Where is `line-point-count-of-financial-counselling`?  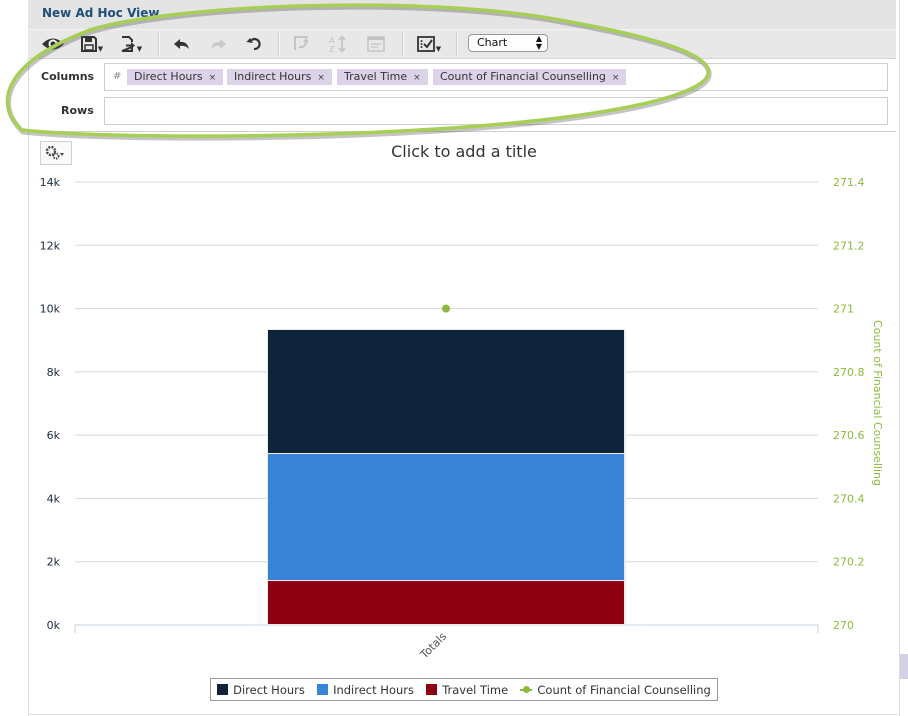 line-point-count-of-financial-counselling is located at coordinates (446, 308).